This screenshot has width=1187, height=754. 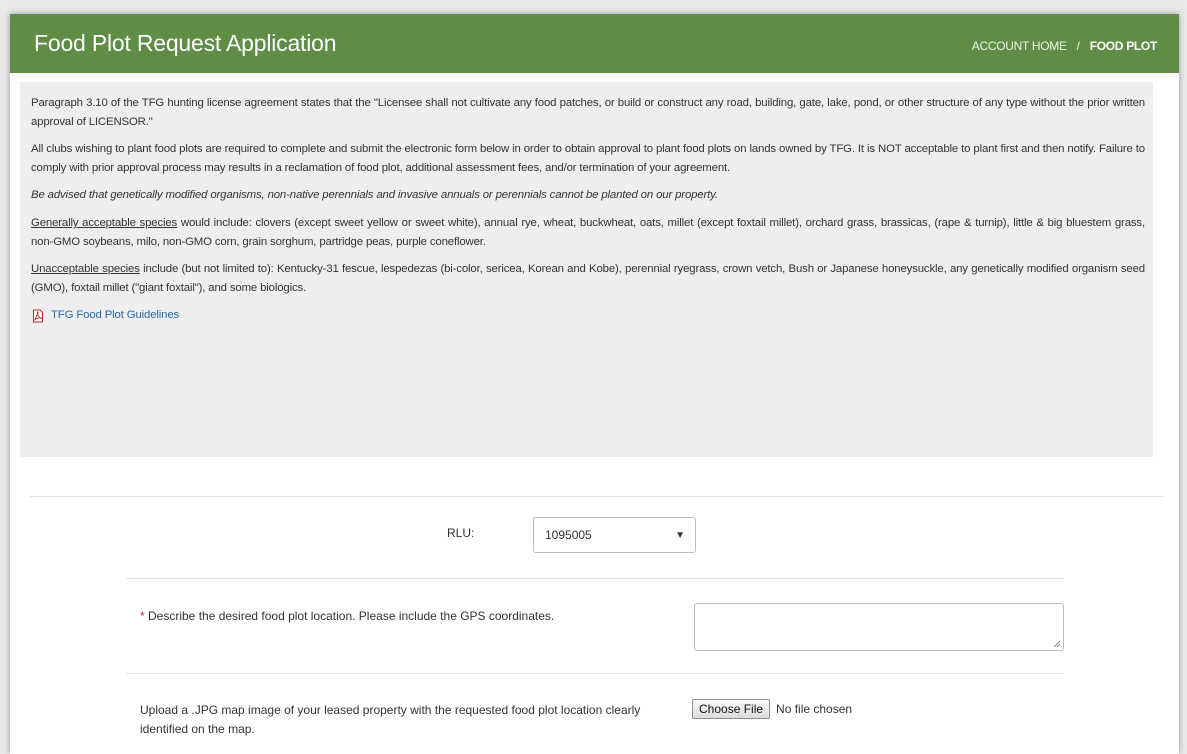 I want to click on no-file-chosen-text: No file chosen, so click(x=814, y=709).